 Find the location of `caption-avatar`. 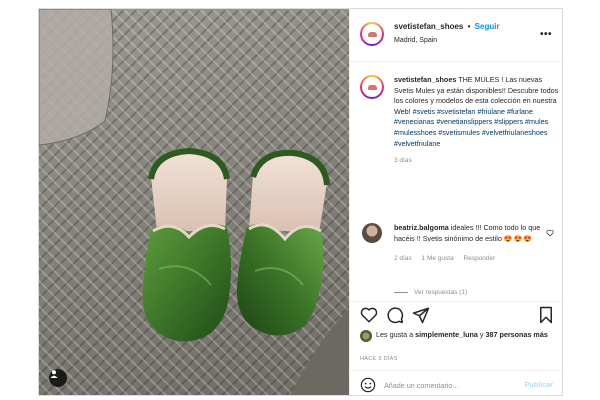

caption-avatar is located at coordinates (372, 87).